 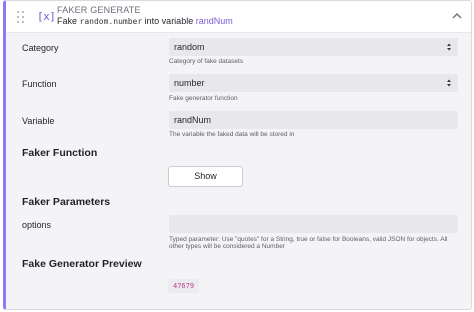 I want to click on desc-prefix: Fake, so click(x=67, y=21).